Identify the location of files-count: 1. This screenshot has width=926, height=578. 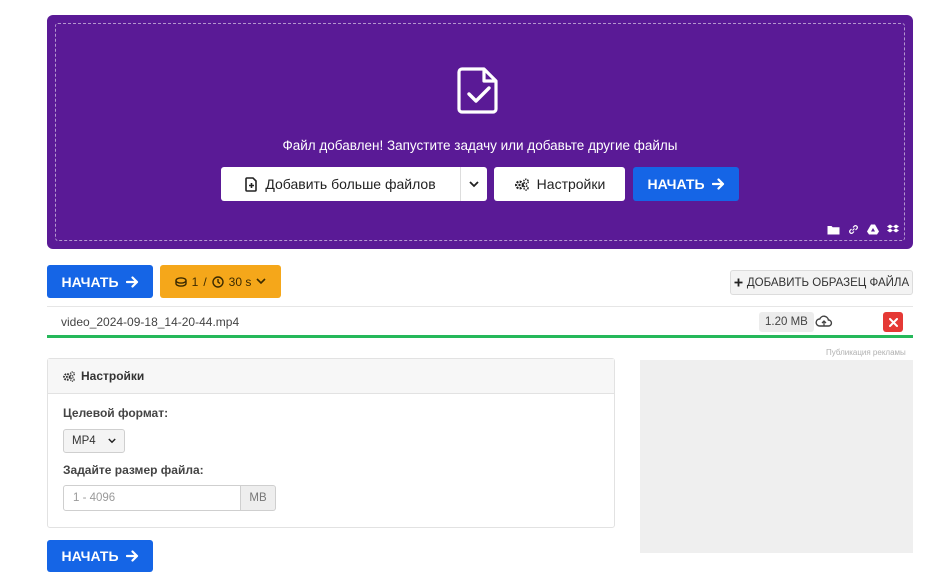
(195, 281).